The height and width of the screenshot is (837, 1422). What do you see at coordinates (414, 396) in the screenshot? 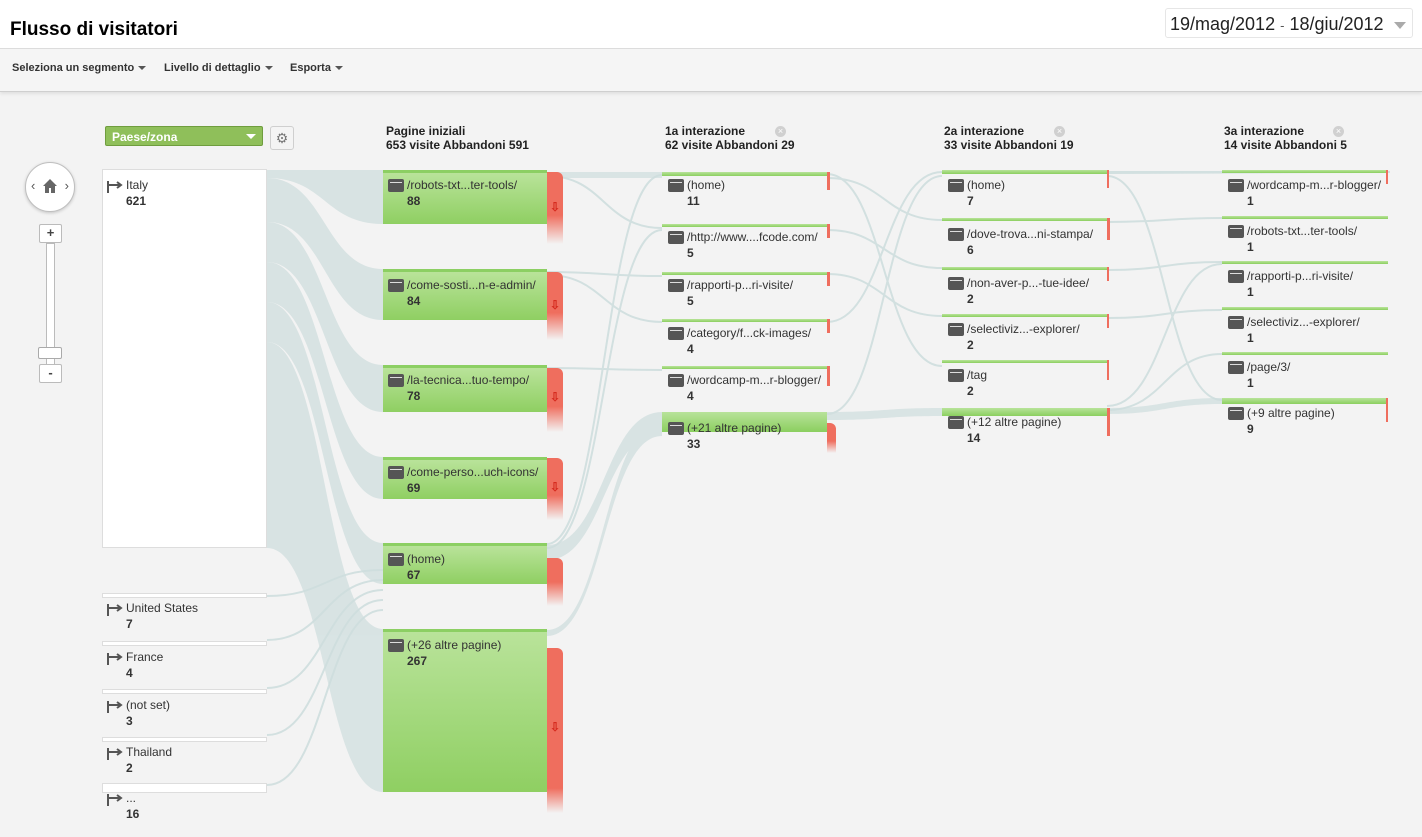
I see `page-count: 78` at bounding box center [414, 396].